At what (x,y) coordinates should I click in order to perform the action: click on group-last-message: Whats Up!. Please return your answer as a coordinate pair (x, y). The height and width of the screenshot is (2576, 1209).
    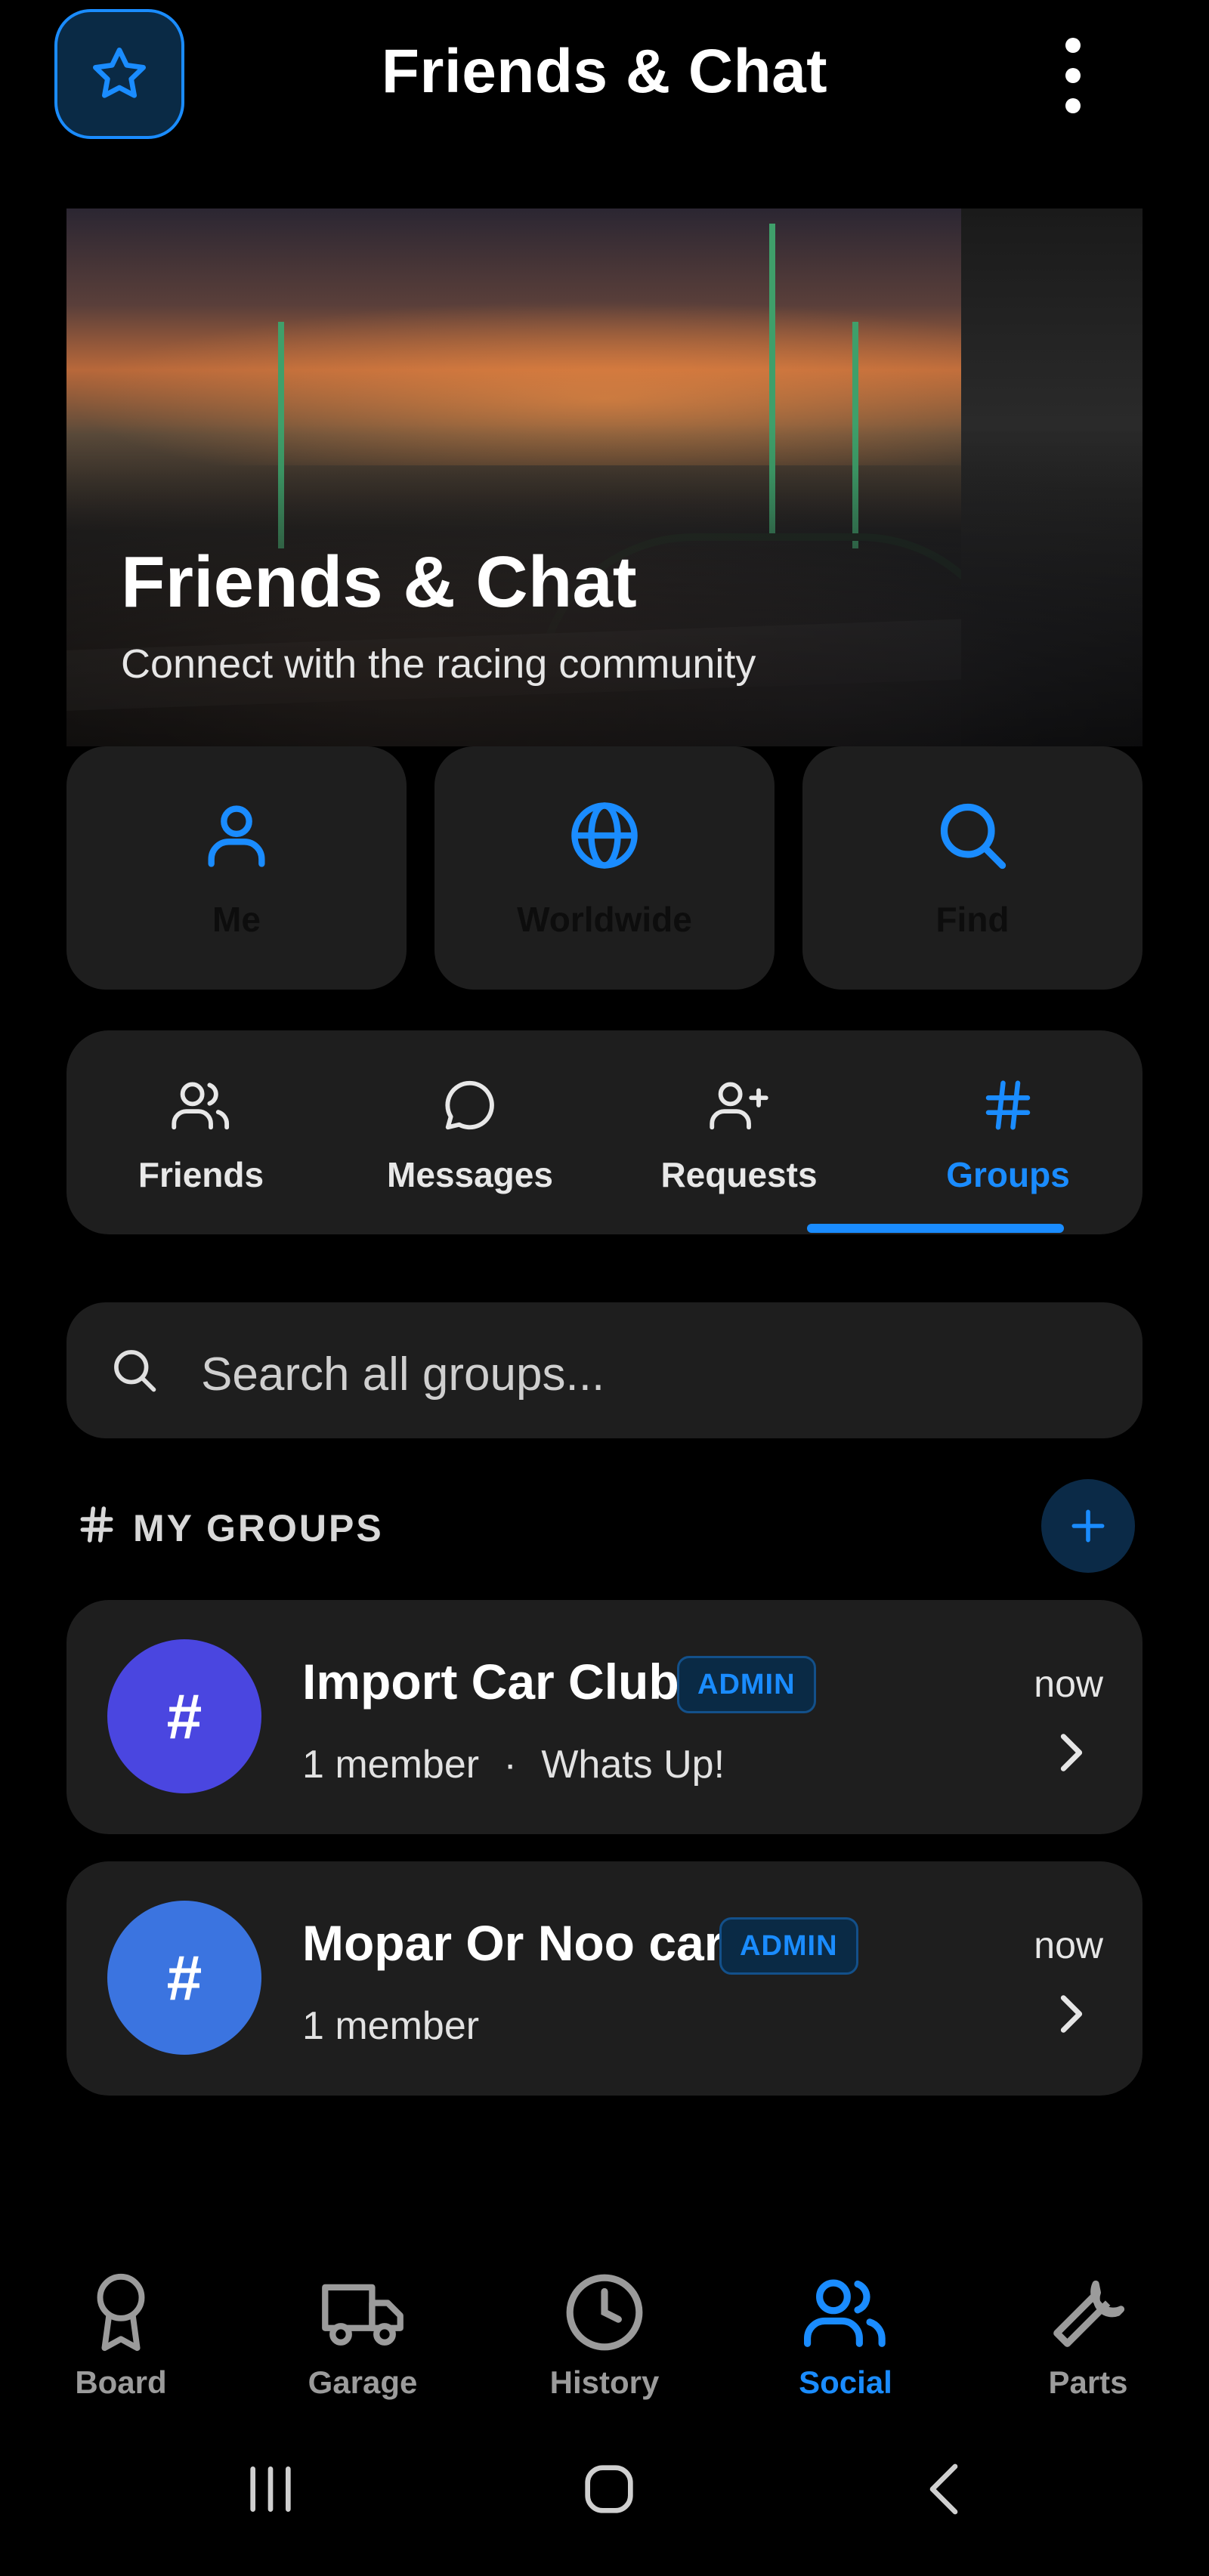
    Looking at the image, I should click on (633, 1765).